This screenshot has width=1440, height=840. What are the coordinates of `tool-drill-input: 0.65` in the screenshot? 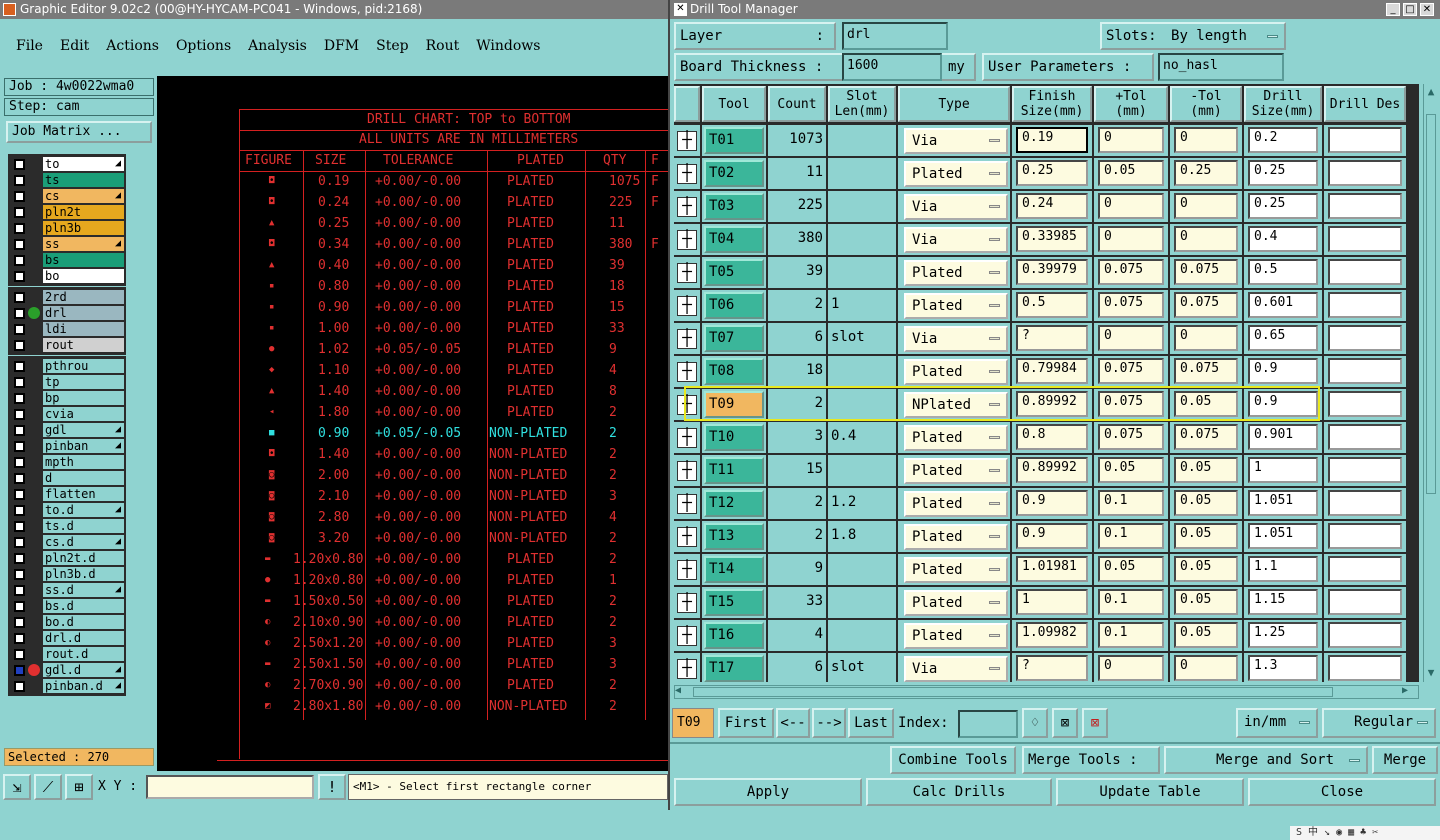 It's located at (1283, 338).